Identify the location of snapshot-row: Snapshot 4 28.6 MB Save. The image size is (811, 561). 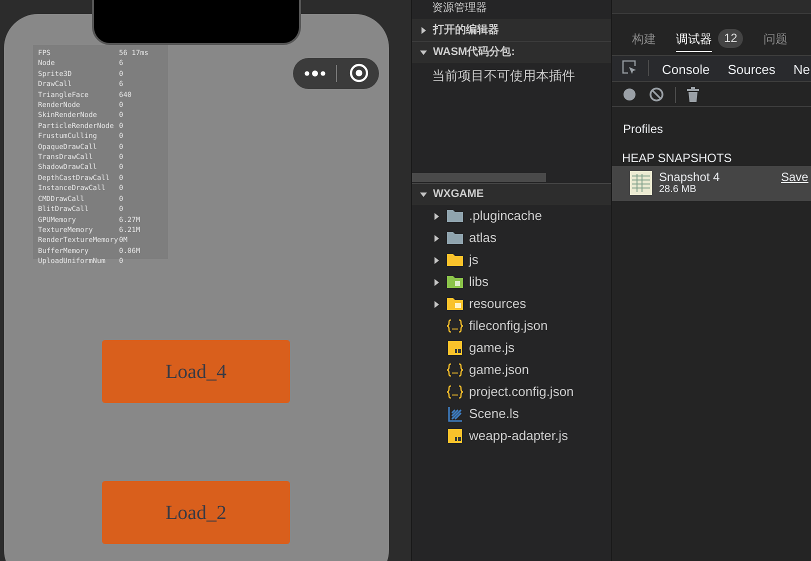
(711, 183).